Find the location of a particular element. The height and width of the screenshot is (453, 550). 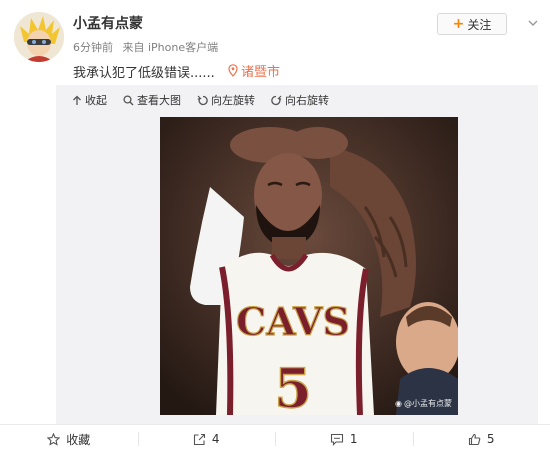

favorite-label: 收藏 is located at coordinates (78, 439).